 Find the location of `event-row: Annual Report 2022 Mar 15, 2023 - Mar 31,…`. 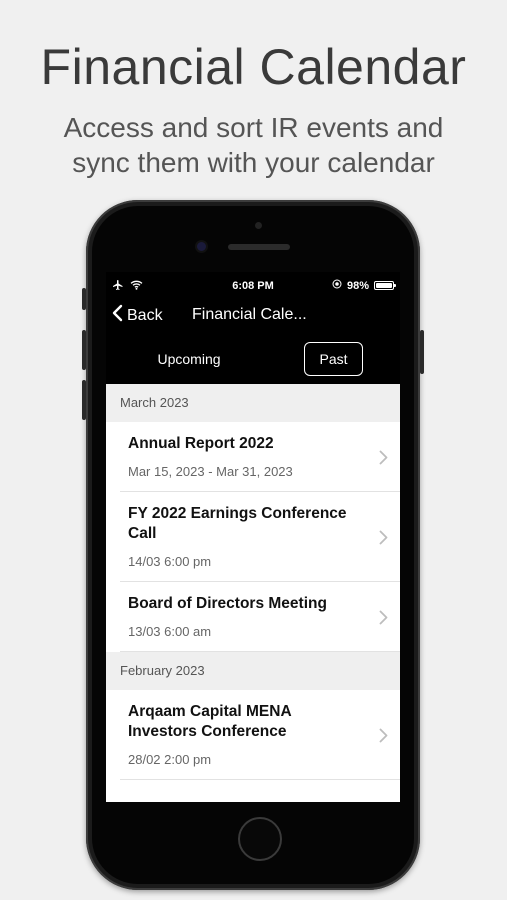

event-row: Annual Report 2022 Mar 15, 2023 - Mar 31,… is located at coordinates (253, 457).